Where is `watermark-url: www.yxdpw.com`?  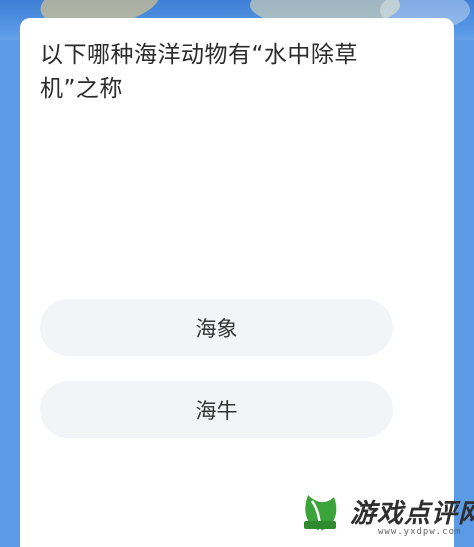 watermark-url: www.yxdpw.com is located at coordinates (420, 532).